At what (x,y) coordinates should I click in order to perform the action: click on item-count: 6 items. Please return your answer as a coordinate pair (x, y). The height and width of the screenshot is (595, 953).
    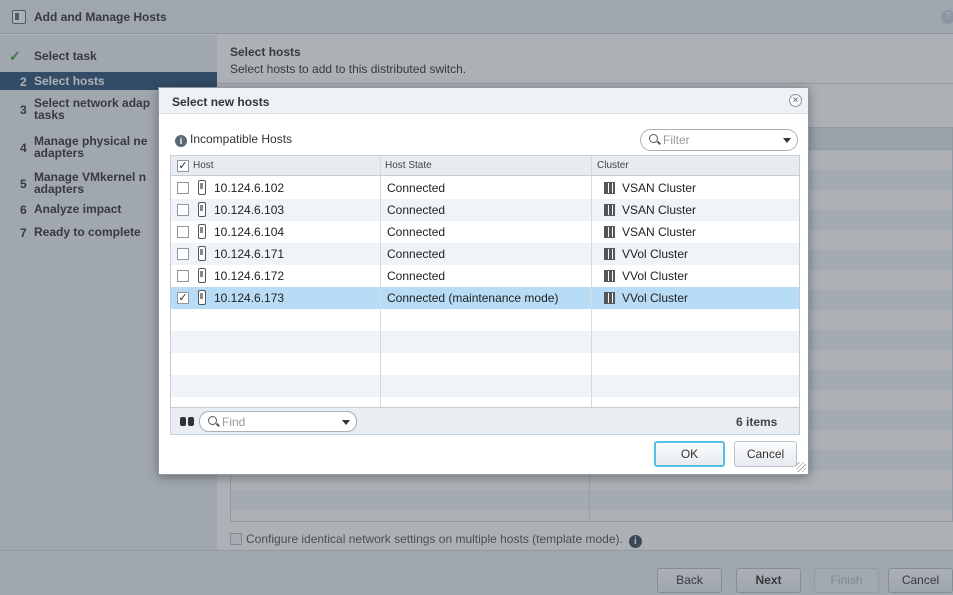
    Looking at the image, I should click on (757, 422).